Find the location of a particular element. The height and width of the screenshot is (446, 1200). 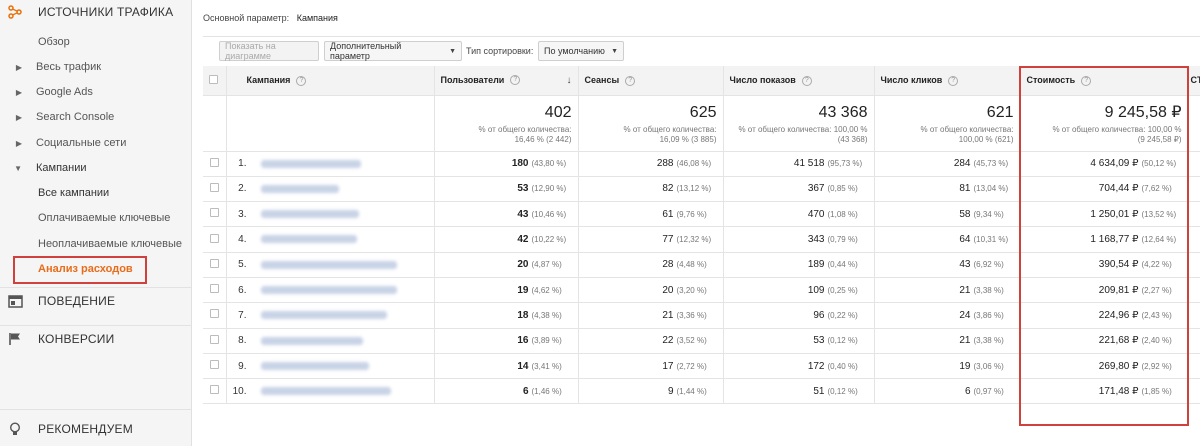

campaign-cell: 6. is located at coordinates (330, 290).